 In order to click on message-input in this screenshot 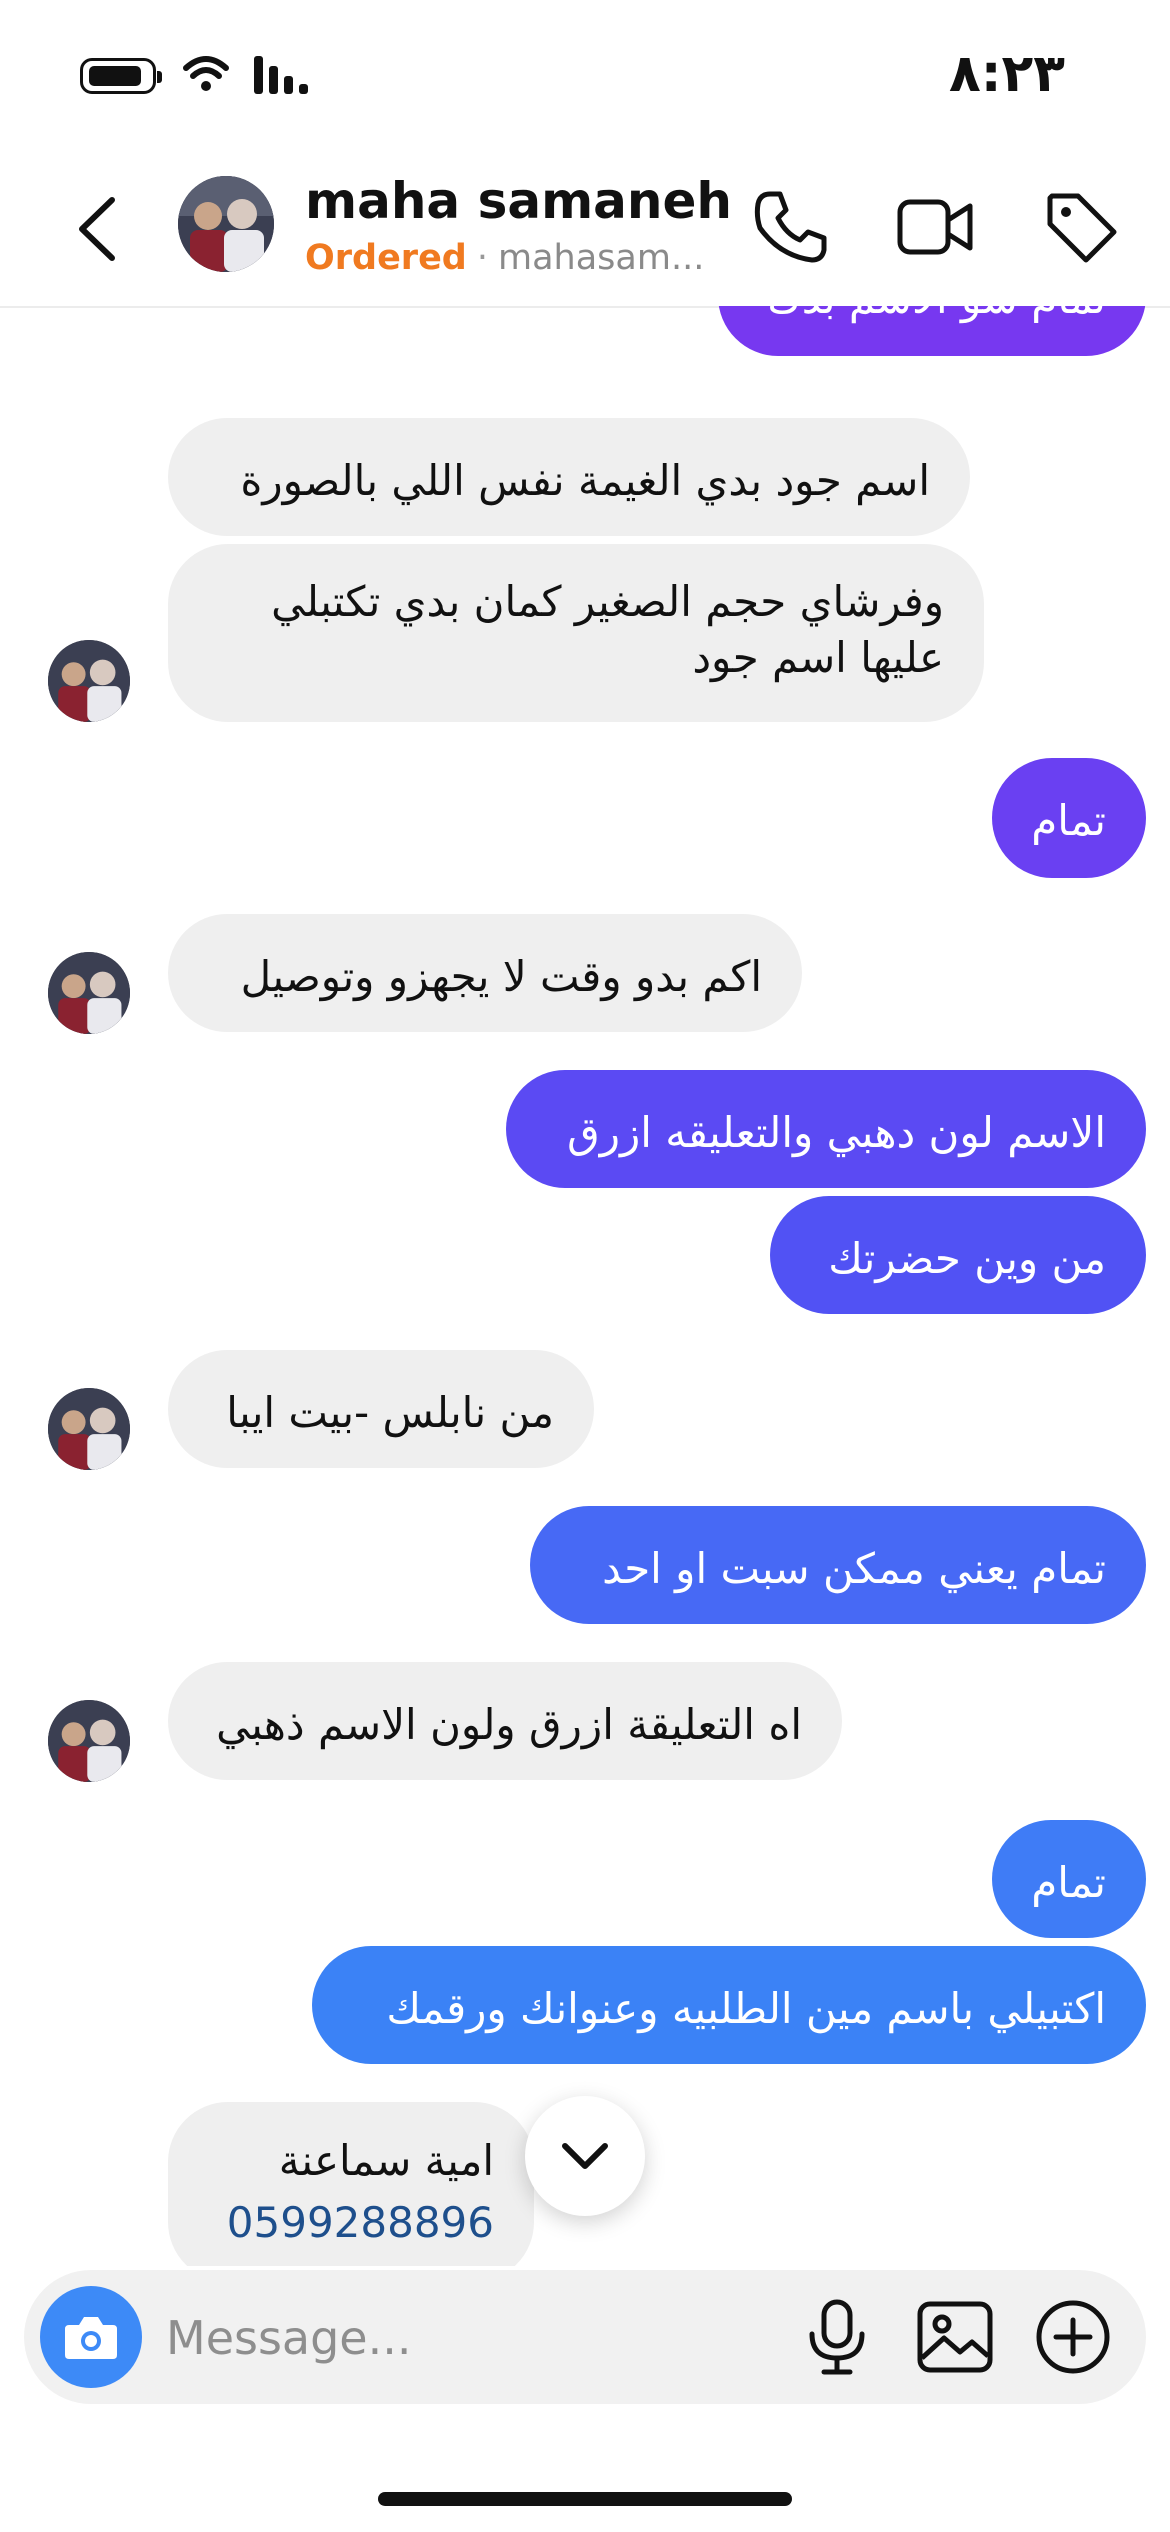, I will do `click(476, 2338)`.